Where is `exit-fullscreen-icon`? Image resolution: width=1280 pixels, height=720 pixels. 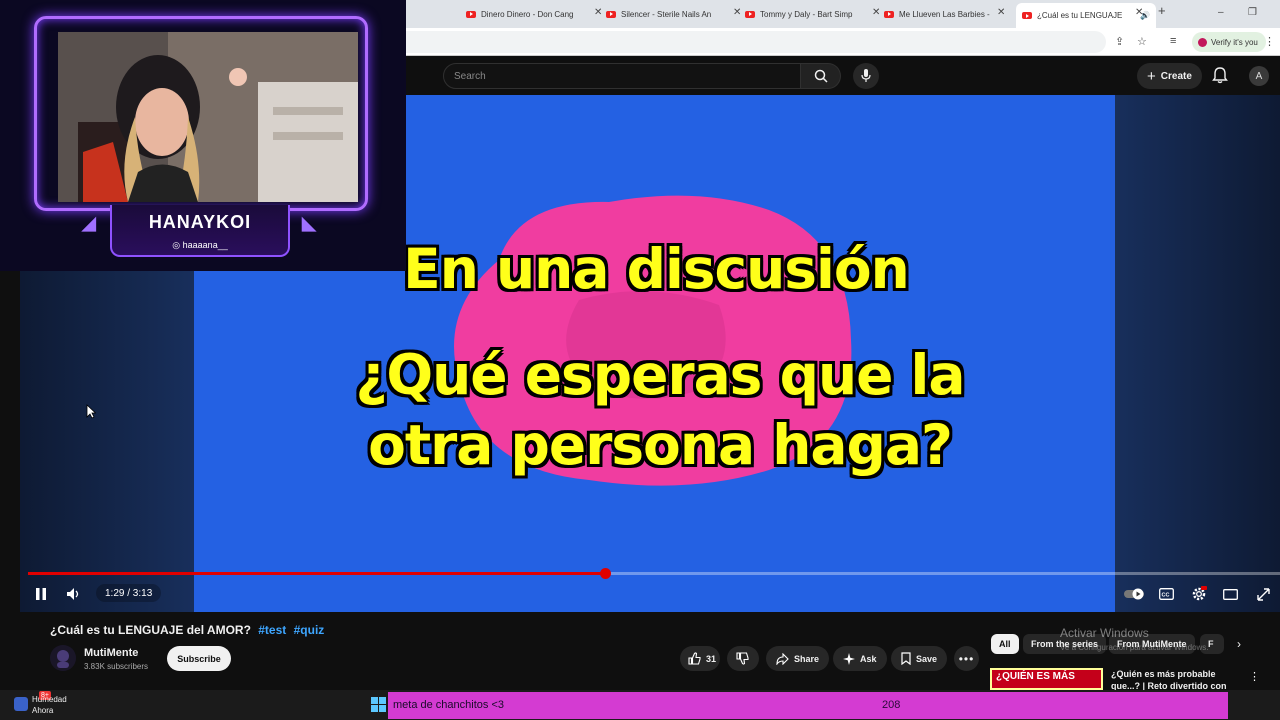
exit-fullscreen-icon is located at coordinates (1263, 594).